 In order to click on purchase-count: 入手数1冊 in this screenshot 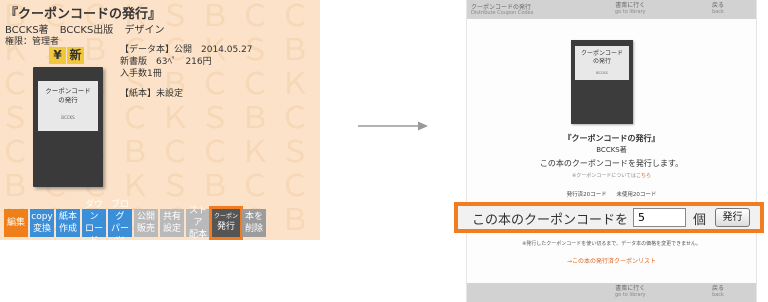, I will do `click(141, 74)`.